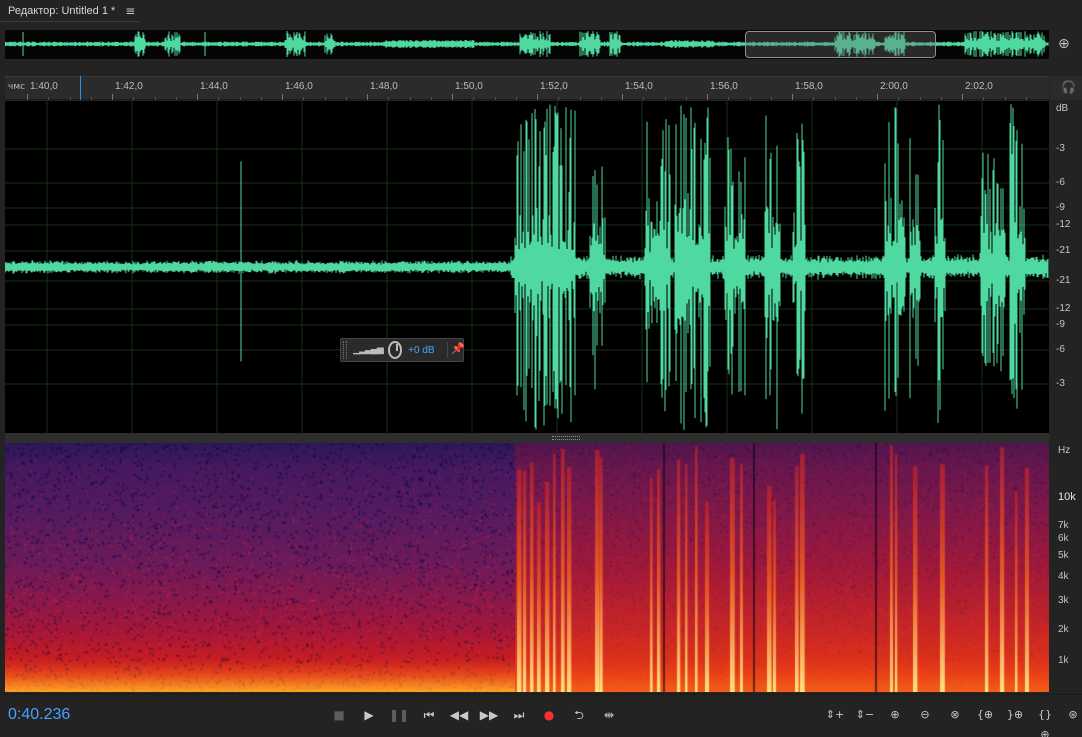 This screenshot has height=737, width=1082. What do you see at coordinates (840, 44) in the screenshot?
I see `overview-visible-range` at bounding box center [840, 44].